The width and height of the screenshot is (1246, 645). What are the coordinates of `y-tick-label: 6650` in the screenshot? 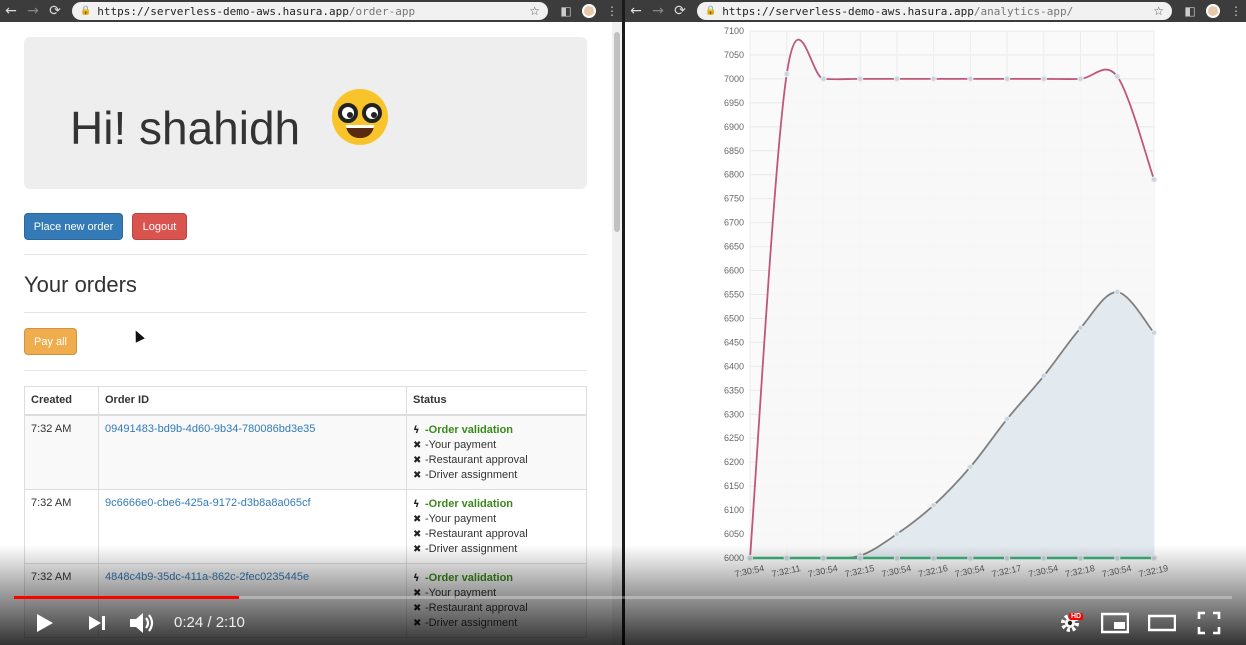 It's located at (734, 247).